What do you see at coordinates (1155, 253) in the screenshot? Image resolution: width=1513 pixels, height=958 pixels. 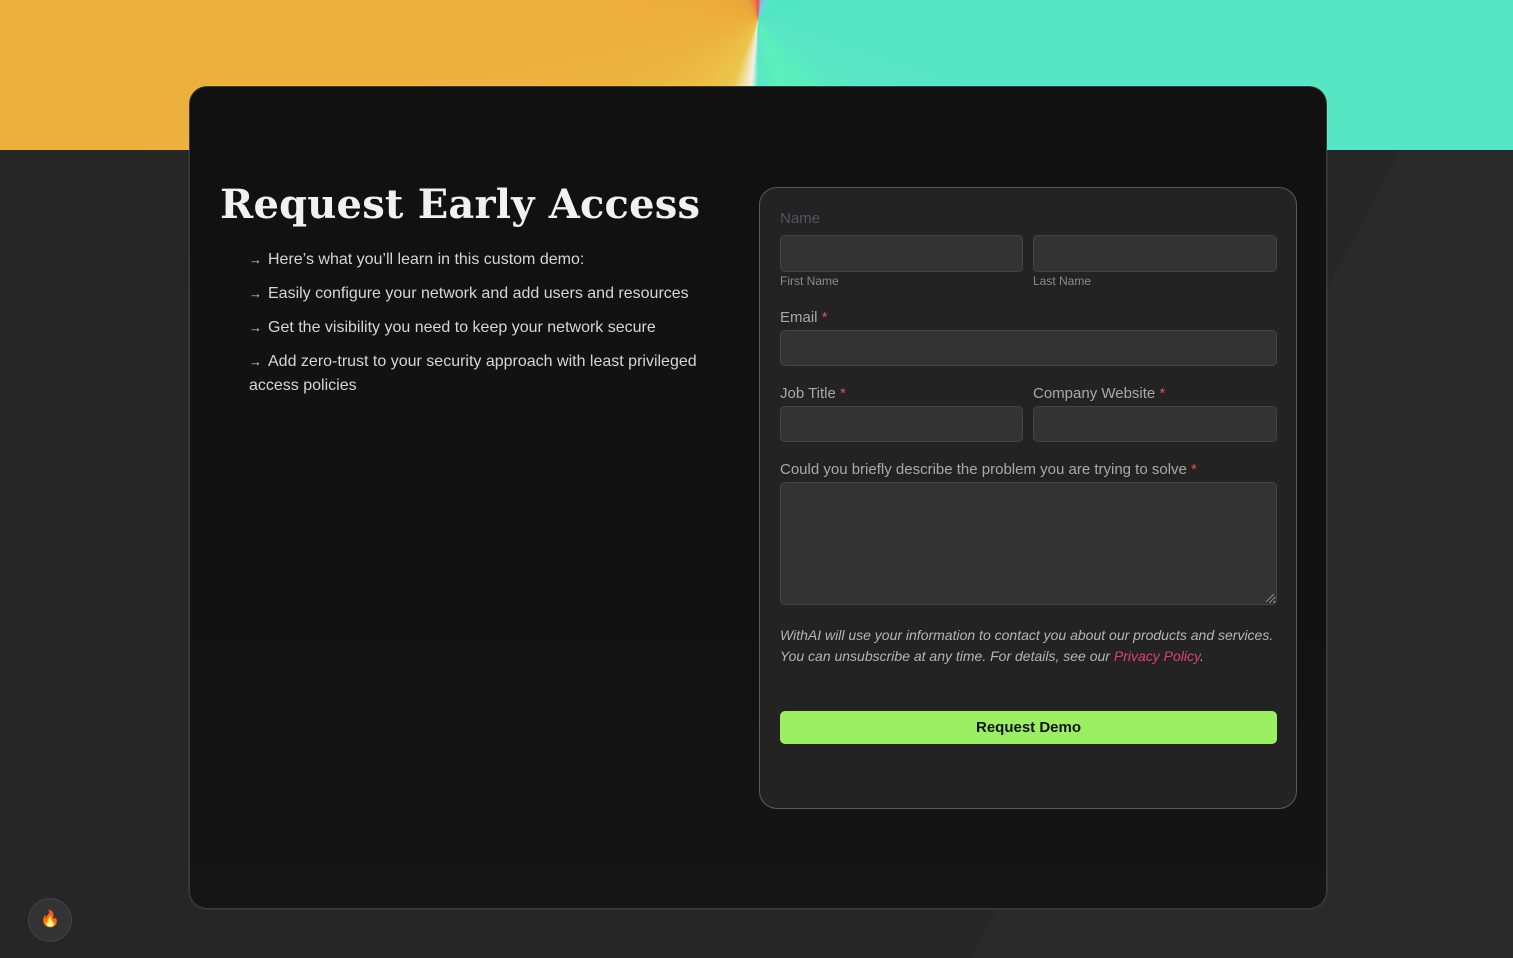 I see `last-name-field` at bounding box center [1155, 253].